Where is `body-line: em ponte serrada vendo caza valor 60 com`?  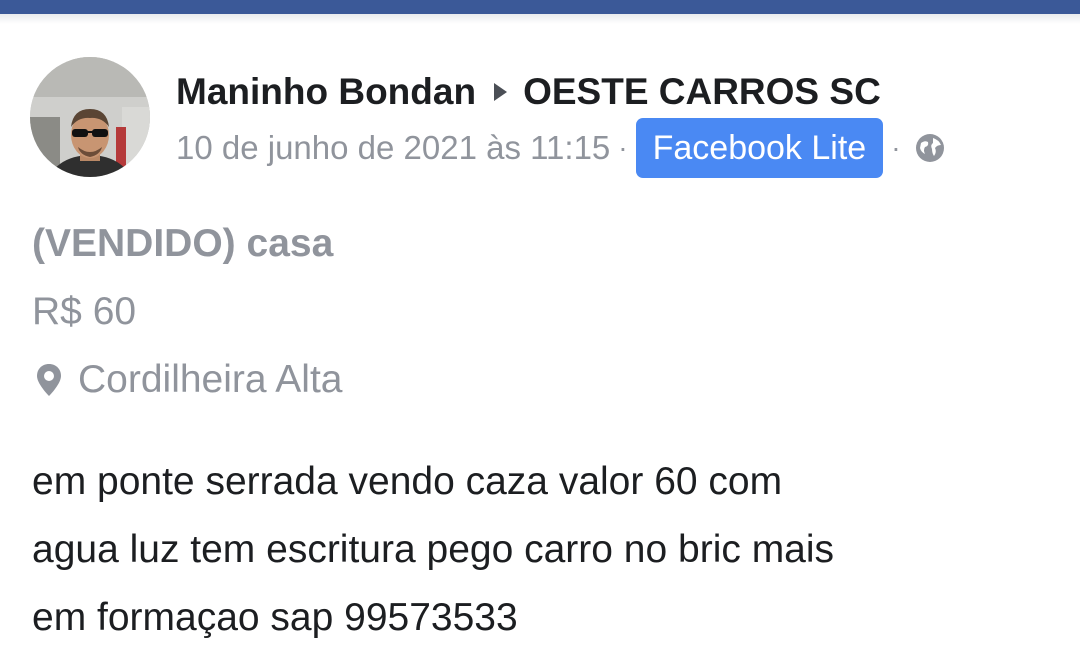
body-line: em ponte serrada vendo caza valor 60 com is located at coordinates (407, 481).